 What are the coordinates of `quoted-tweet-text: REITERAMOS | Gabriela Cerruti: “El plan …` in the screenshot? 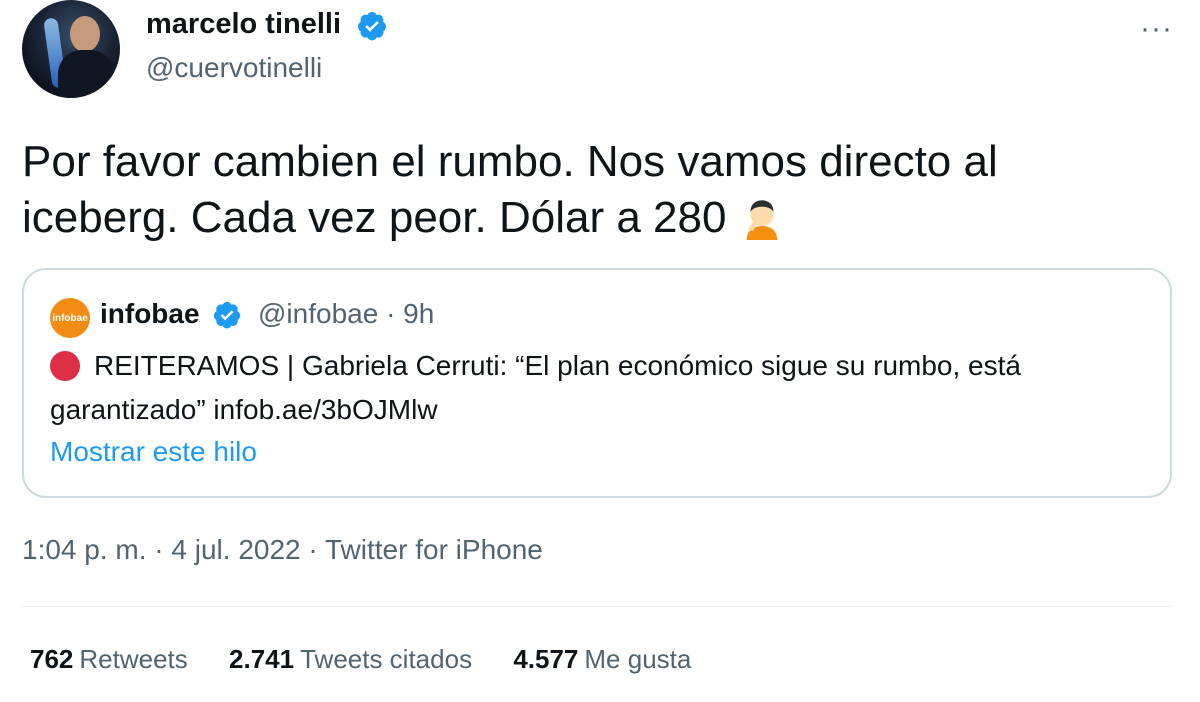 It's located at (595, 388).